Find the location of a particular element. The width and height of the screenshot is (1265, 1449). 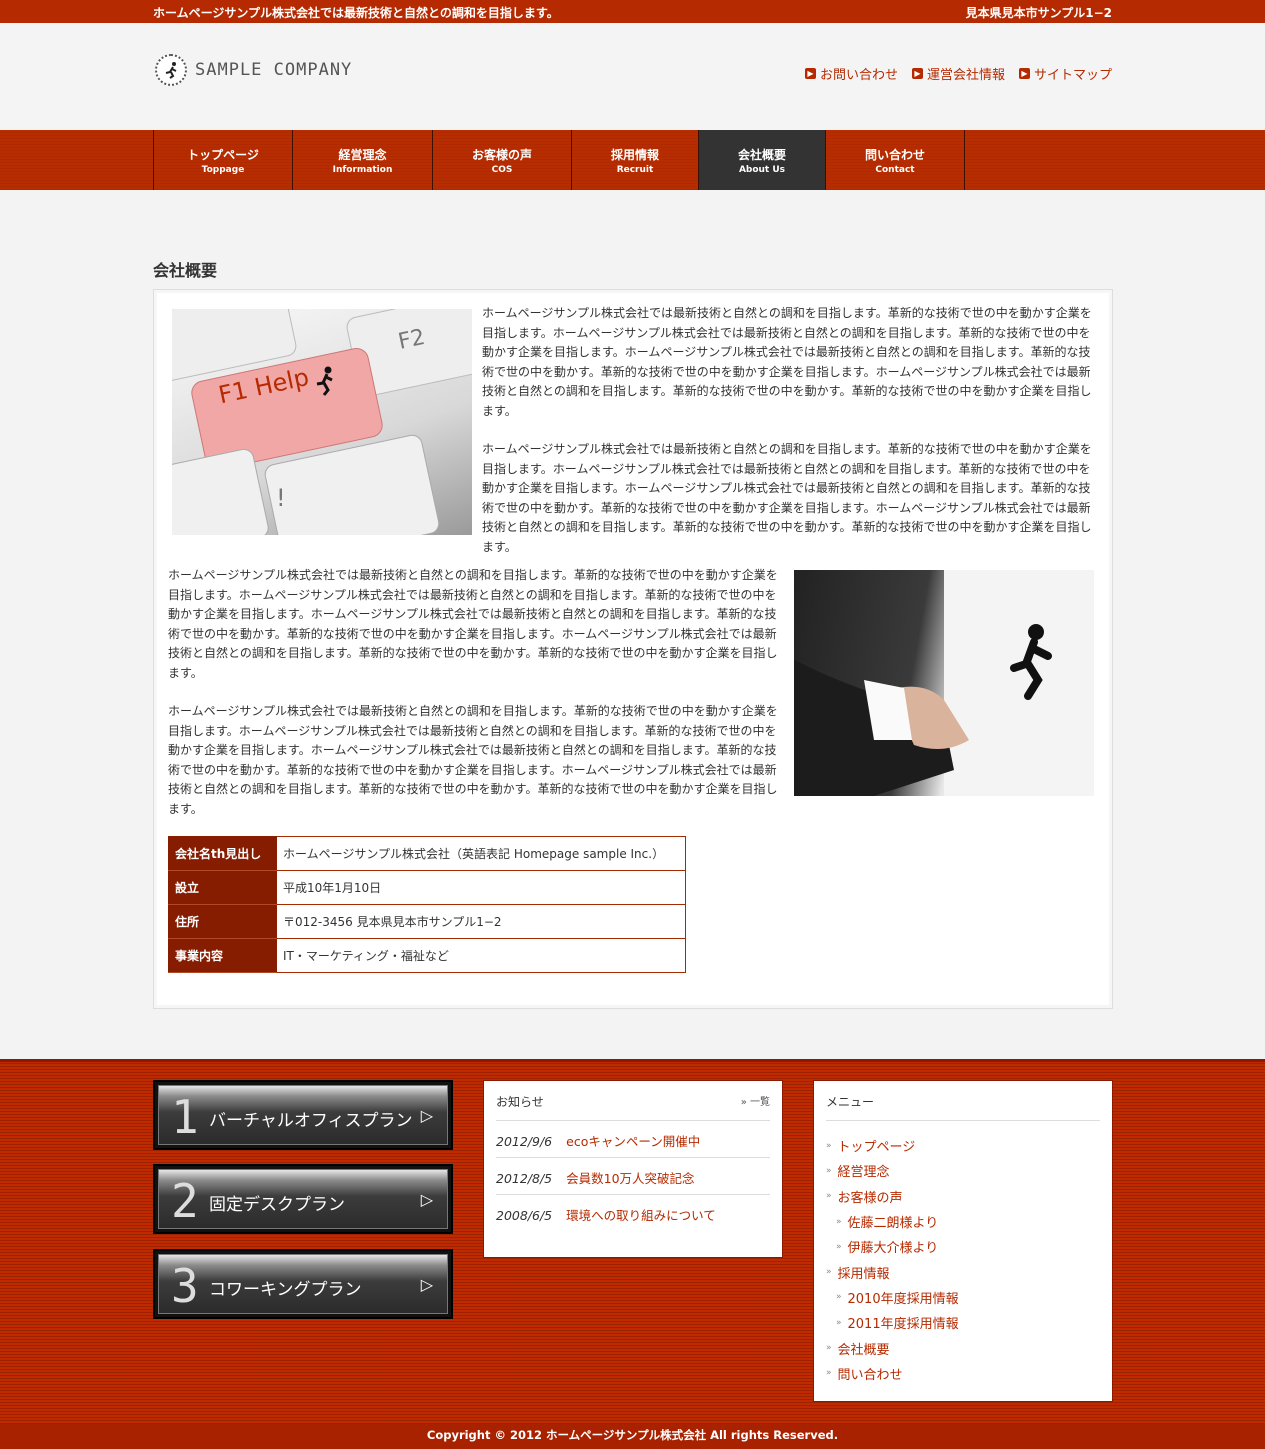

tagline: ホームページサンプル株式会社では最新技術と自然との調和を目指します。 is located at coordinates (356, 13).